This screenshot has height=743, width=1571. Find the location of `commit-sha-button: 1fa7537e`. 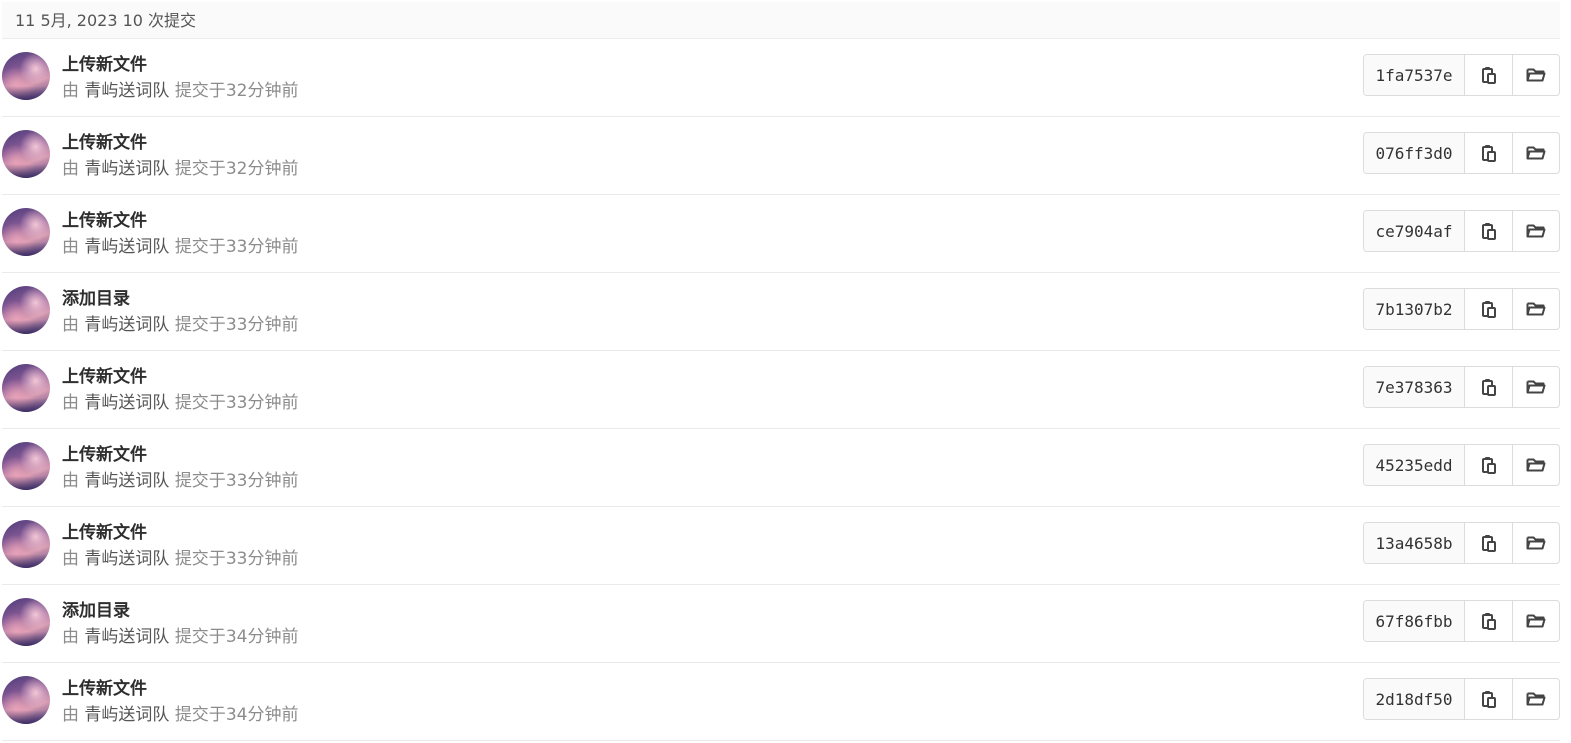

commit-sha-button: 1fa7537e is located at coordinates (1414, 75).